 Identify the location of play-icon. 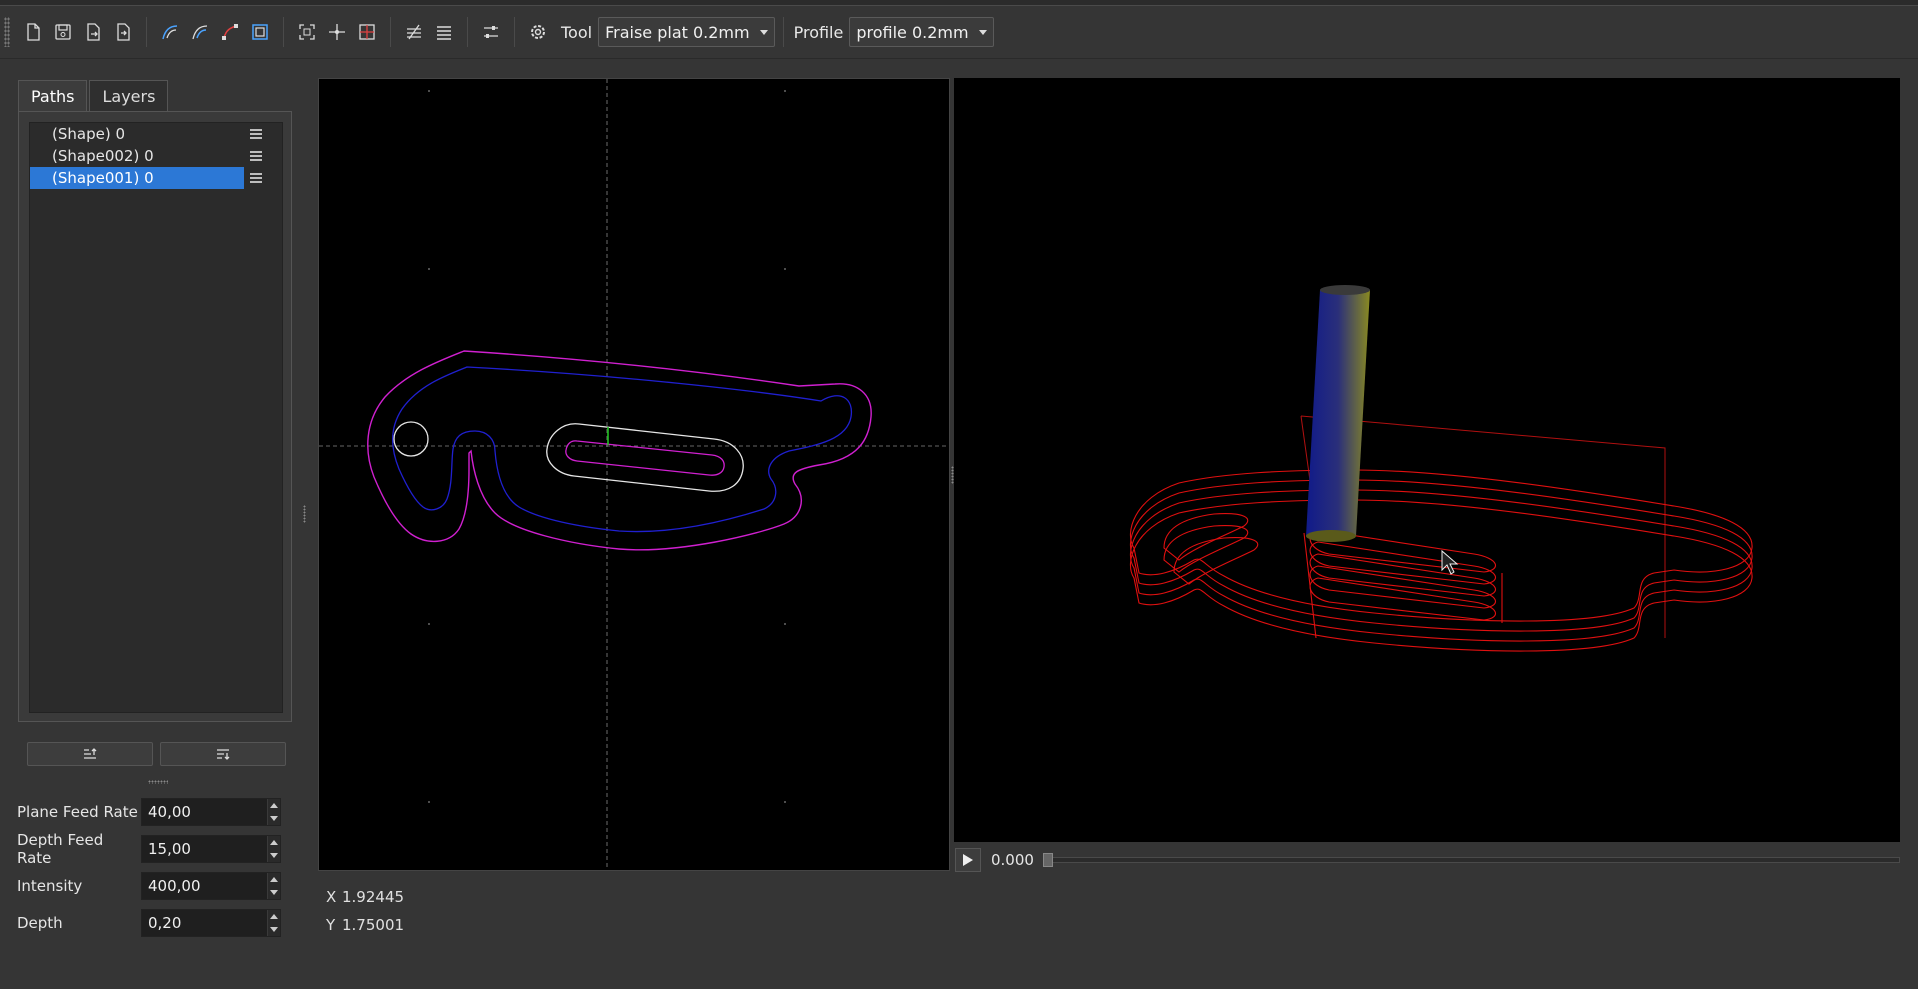
(968, 860).